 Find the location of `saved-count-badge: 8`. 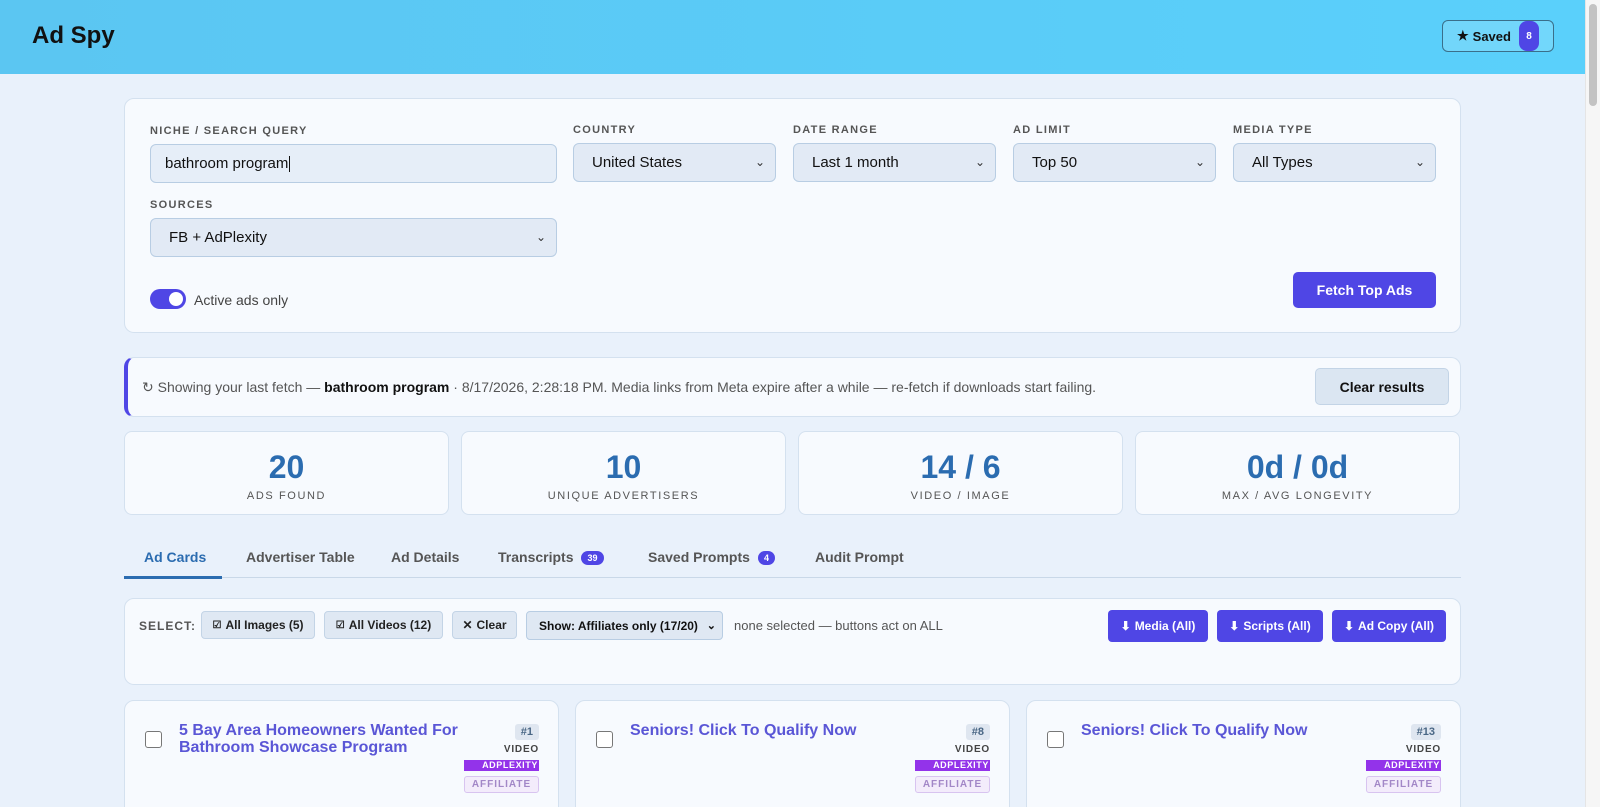

saved-count-badge: 8 is located at coordinates (1529, 36).